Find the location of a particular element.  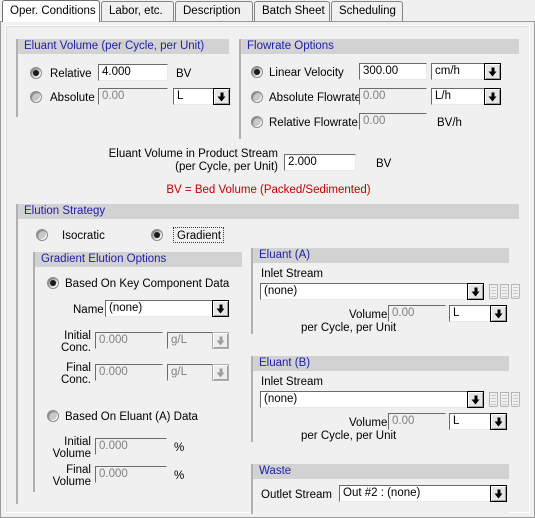

input-eluant-a-volume: 0.00 is located at coordinates (417, 313).